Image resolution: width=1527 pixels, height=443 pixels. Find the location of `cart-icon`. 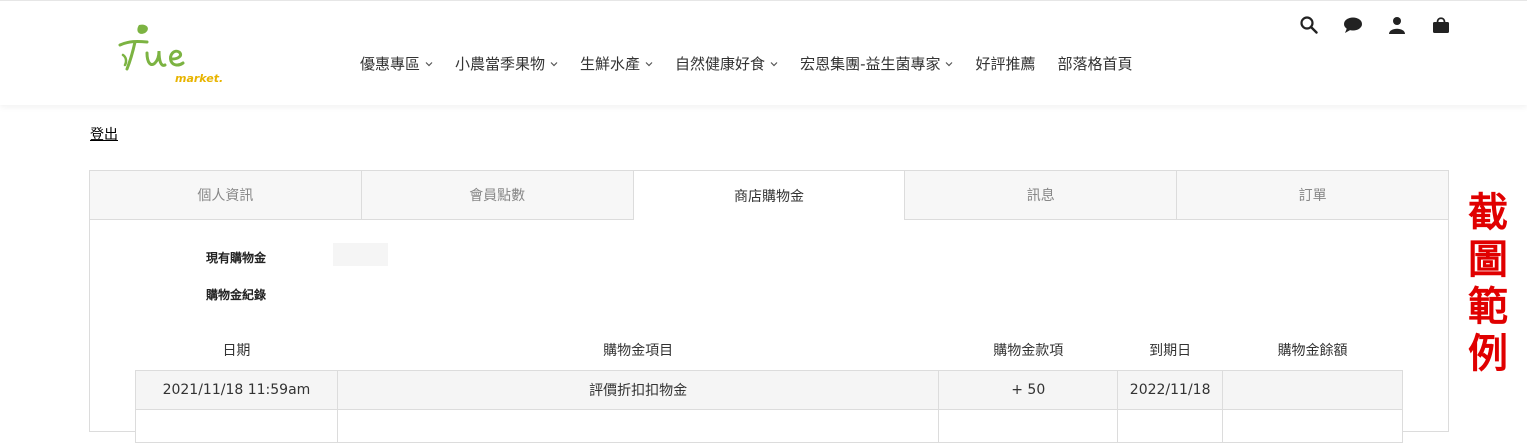

cart-icon is located at coordinates (1441, 25).